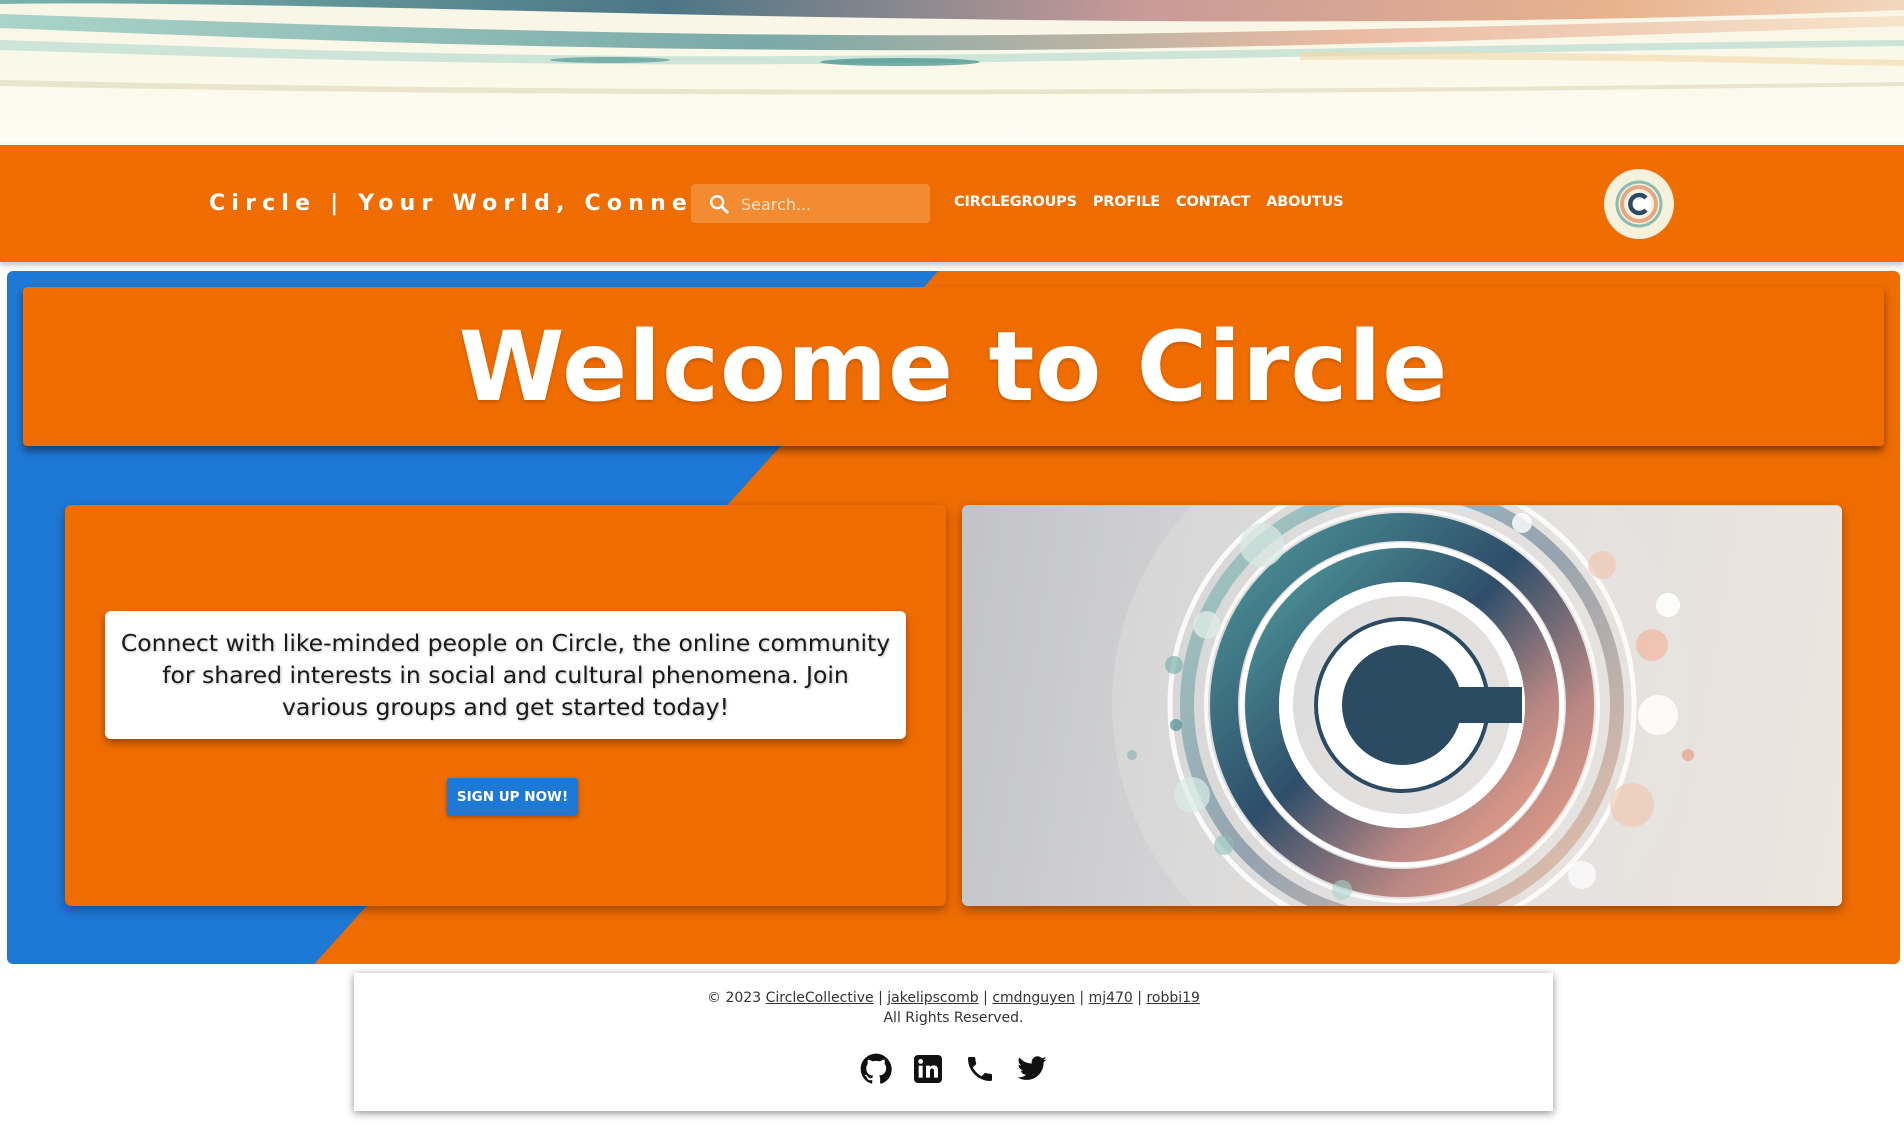 The height and width of the screenshot is (1127, 1904). I want to click on nav-logo, so click(1639, 204).